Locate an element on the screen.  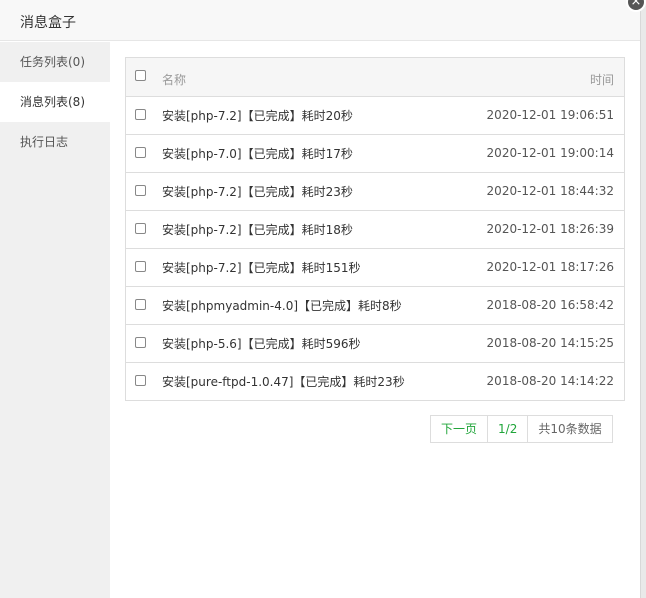
row-time: 2020-12-01 18:17:26 is located at coordinates (550, 267).